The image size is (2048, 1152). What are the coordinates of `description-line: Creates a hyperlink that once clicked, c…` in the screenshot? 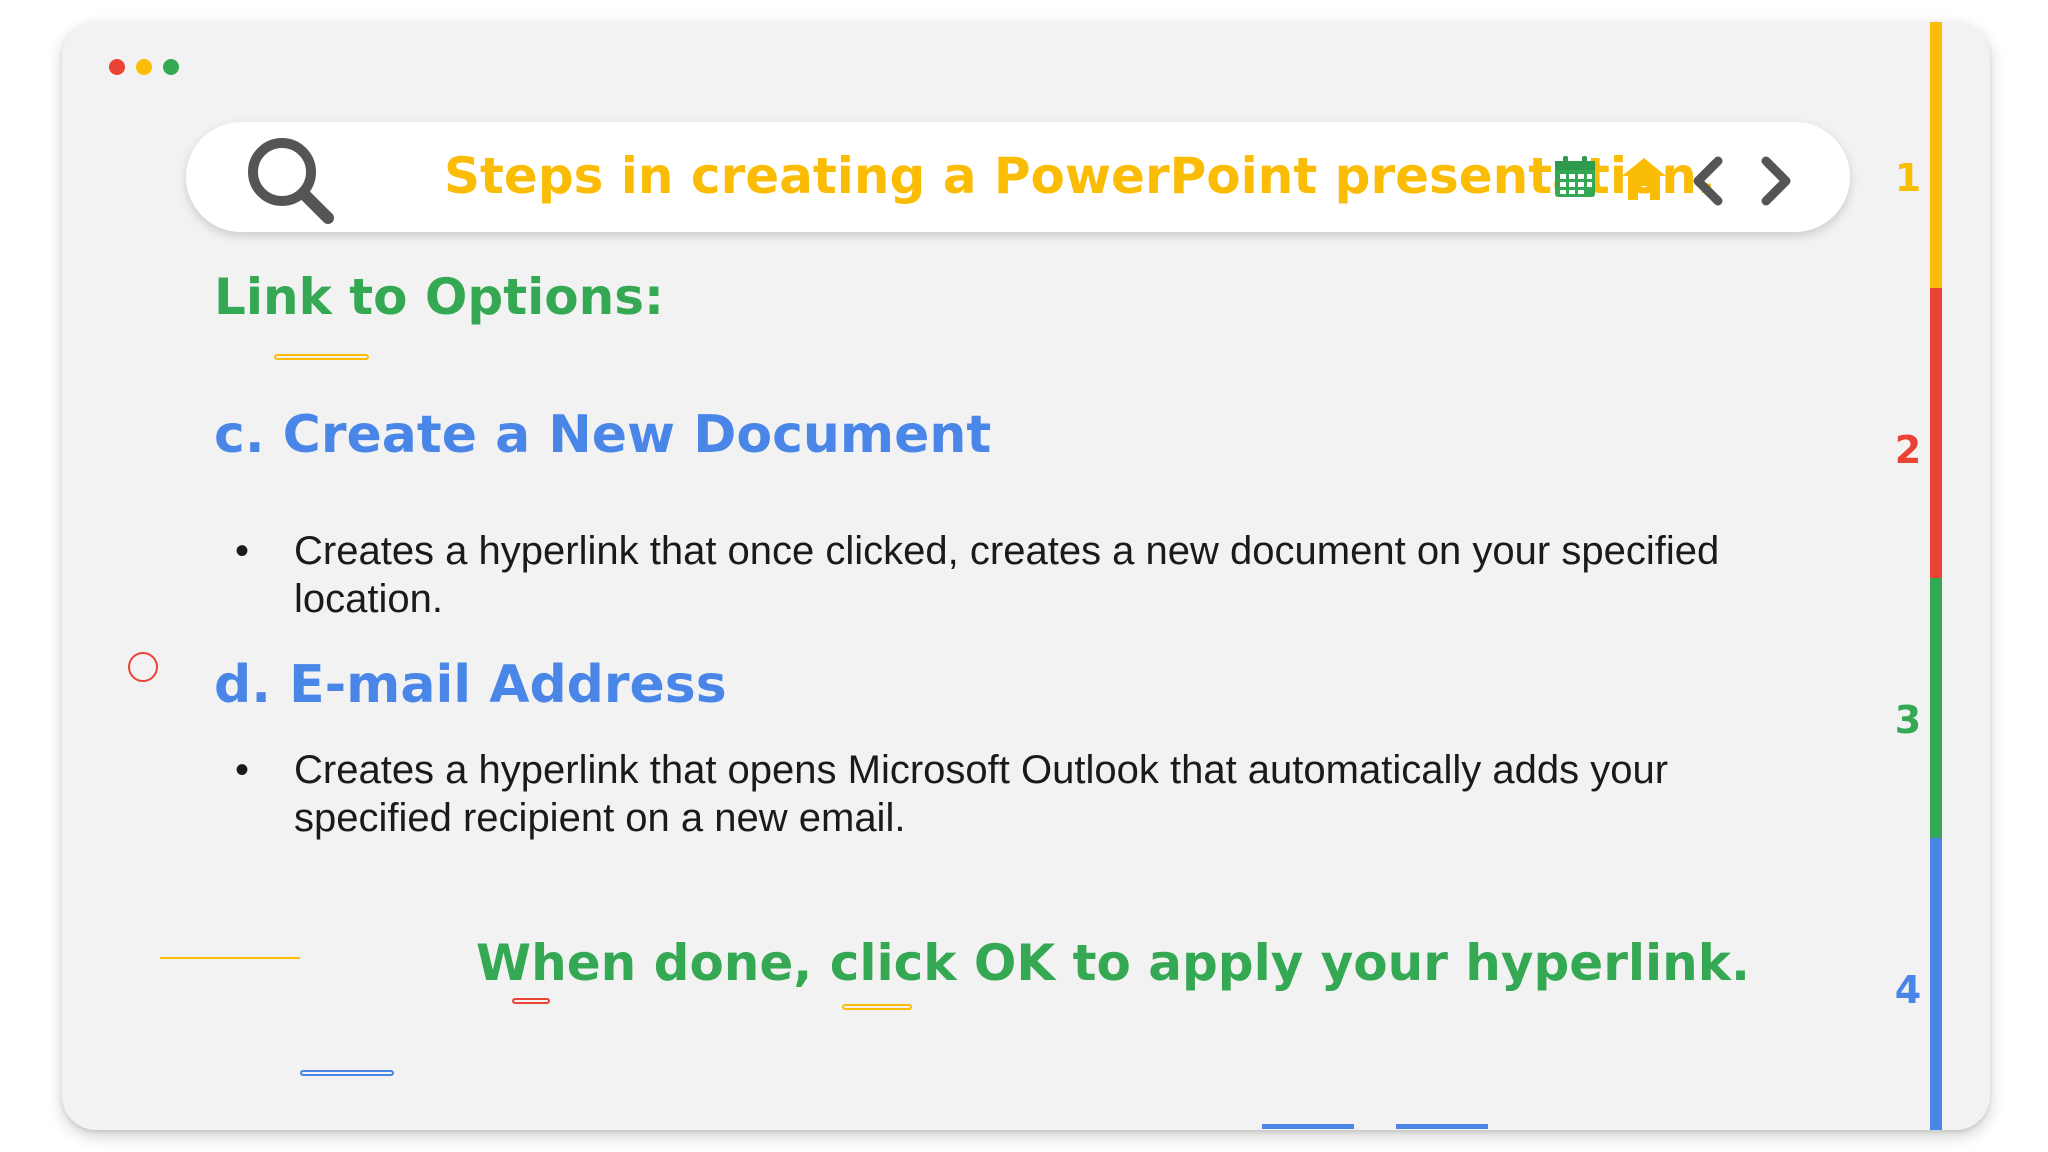 It's located at (1007, 551).